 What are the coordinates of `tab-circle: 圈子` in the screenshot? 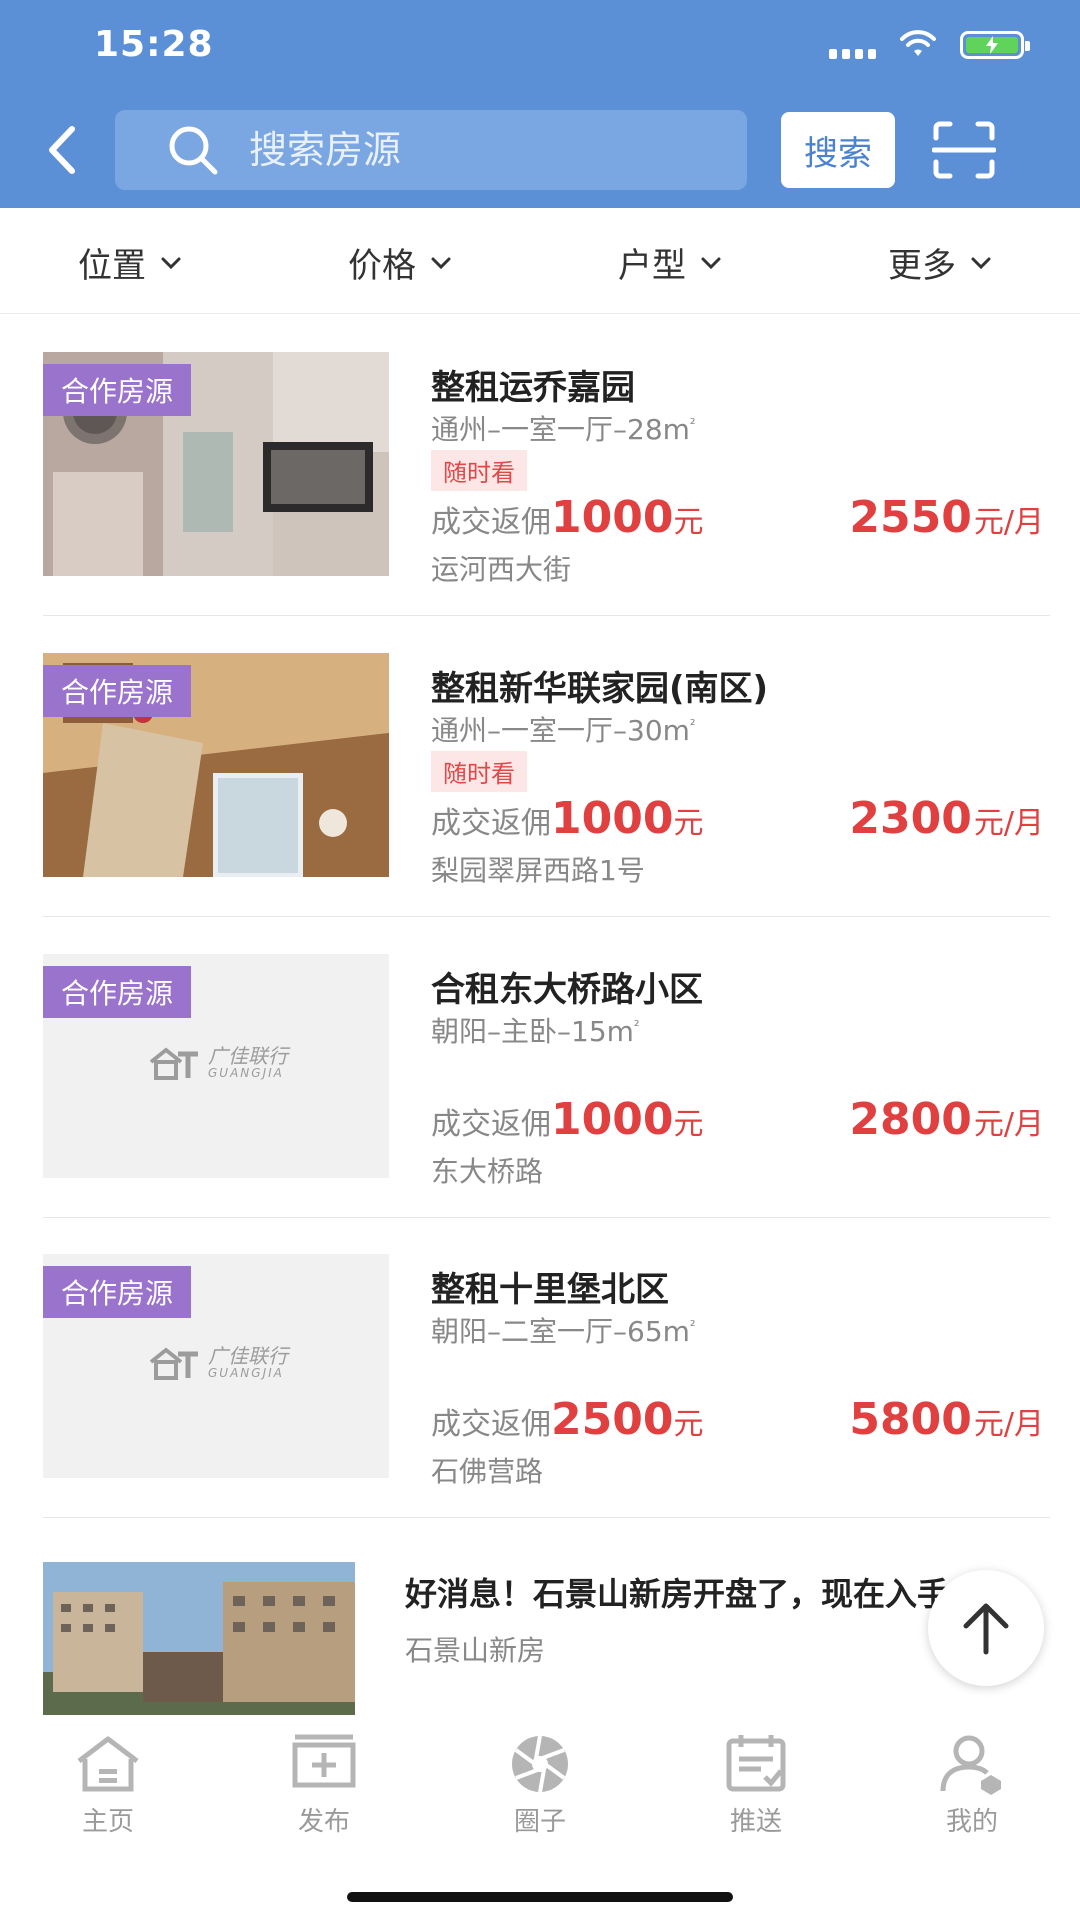 It's located at (540, 1785).